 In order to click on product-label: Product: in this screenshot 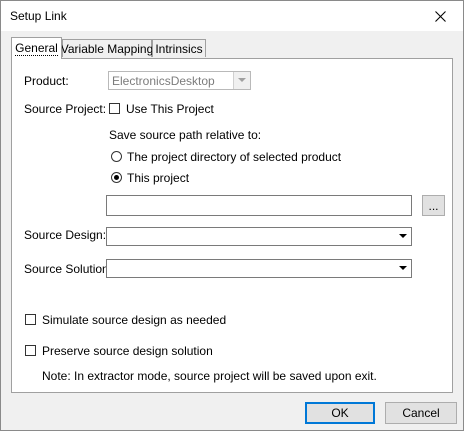, I will do `click(46, 81)`.